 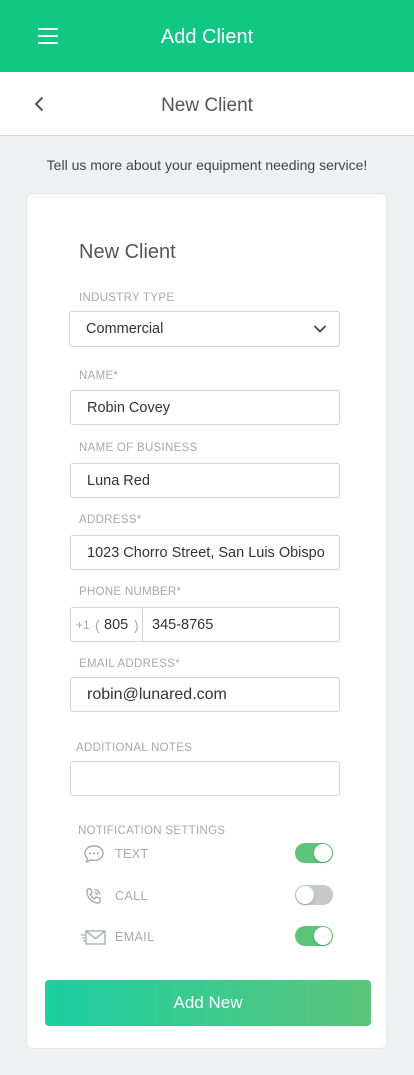 I want to click on area-code: 805, so click(x=116, y=625).